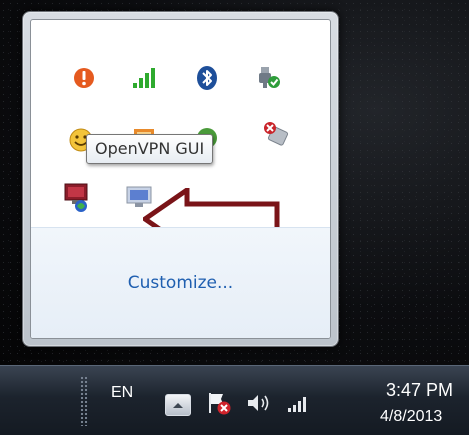 The image size is (469, 435). What do you see at coordinates (77, 198) in the screenshot?
I see `openvpn-gui-icon` at bounding box center [77, 198].